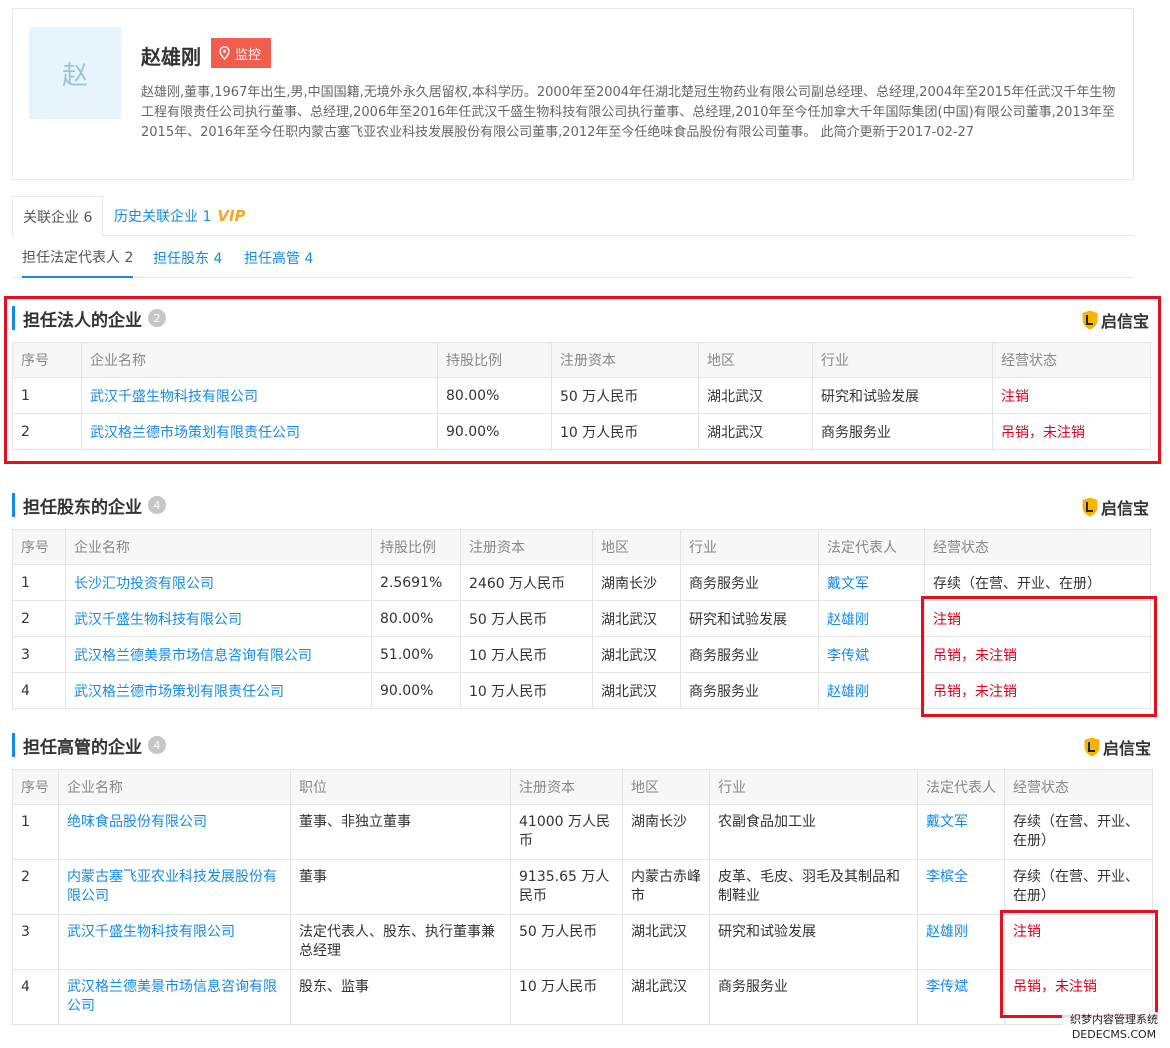  What do you see at coordinates (813, 832) in the screenshot?
I see `industry: 农副食品加工业` at bounding box center [813, 832].